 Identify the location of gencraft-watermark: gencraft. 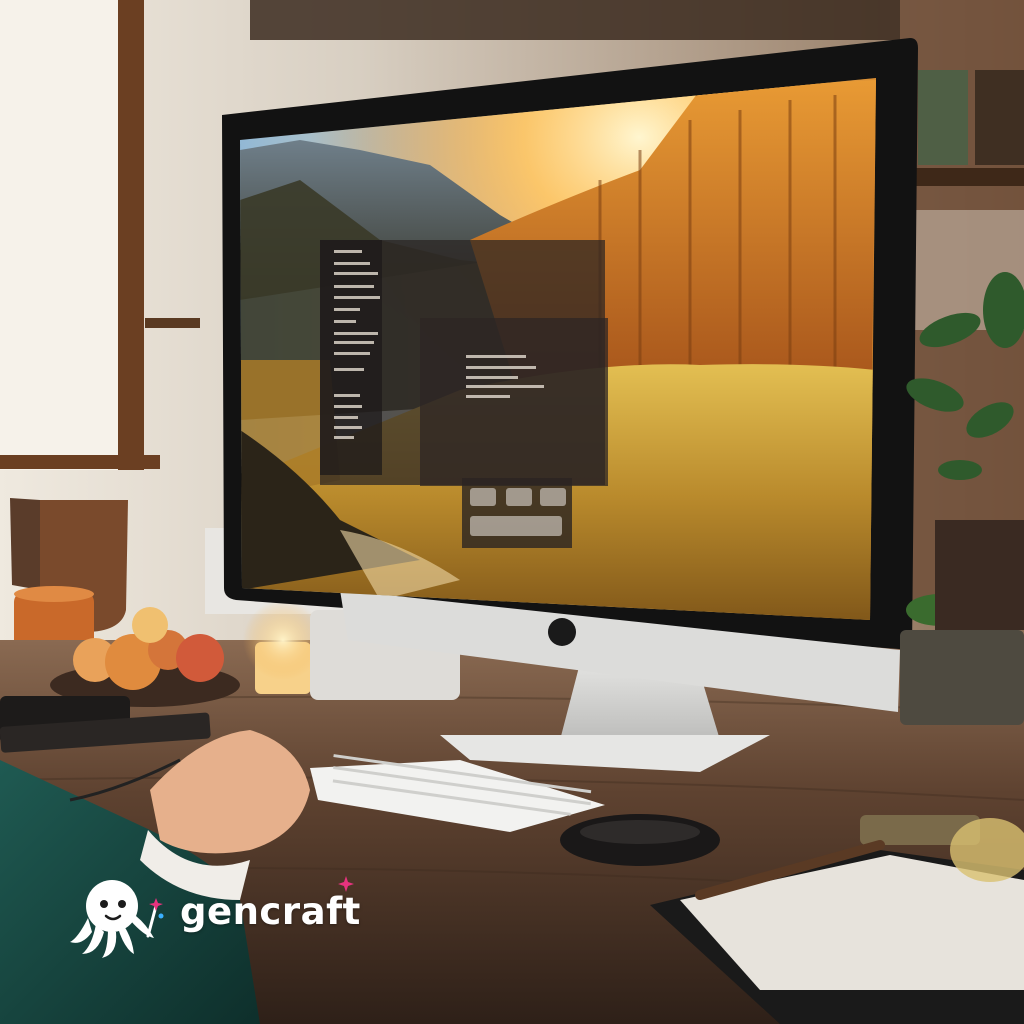
(218, 918).